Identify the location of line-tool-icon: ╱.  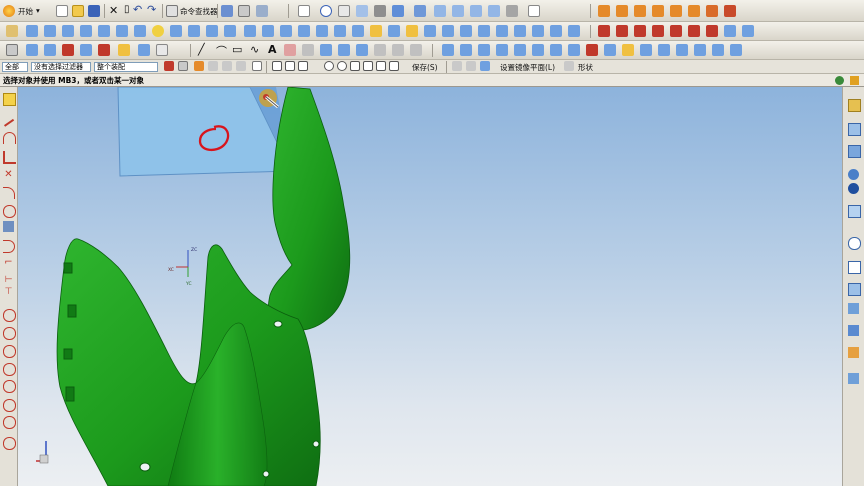
(201, 49).